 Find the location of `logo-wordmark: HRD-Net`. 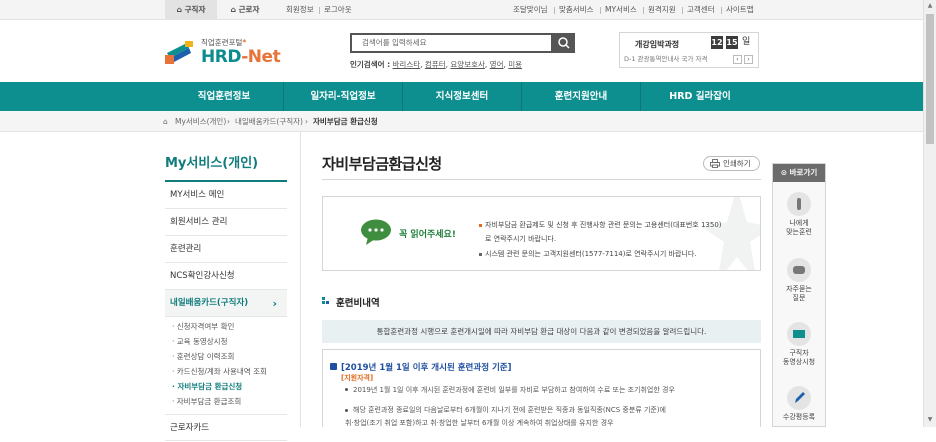

logo-wordmark: HRD-Net is located at coordinates (241, 57).